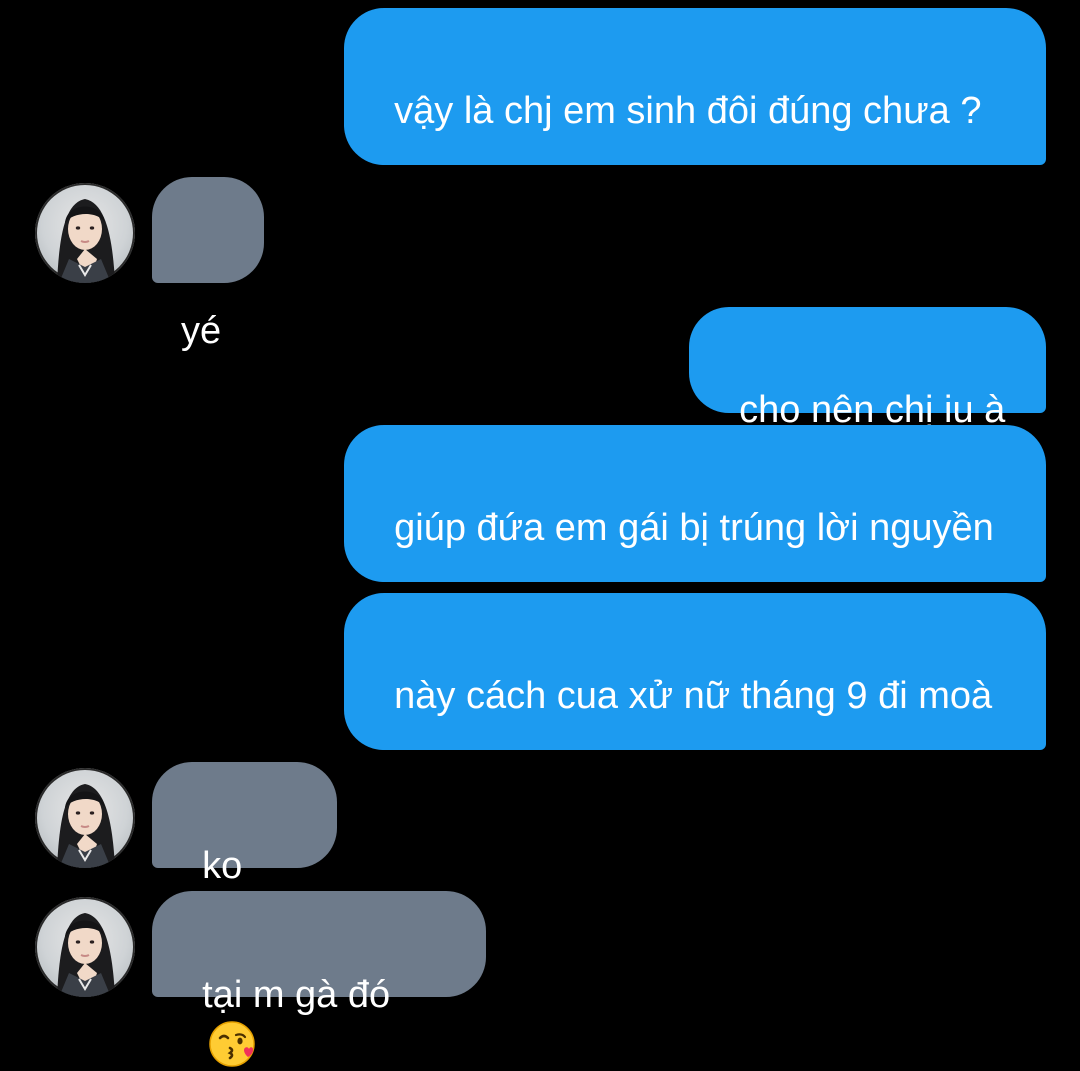 The image size is (1080, 1071). Describe the element at coordinates (693, 696) in the screenshot. I see `message-text: này cách cua xử nữ tháng 9 đi moà` at that location.